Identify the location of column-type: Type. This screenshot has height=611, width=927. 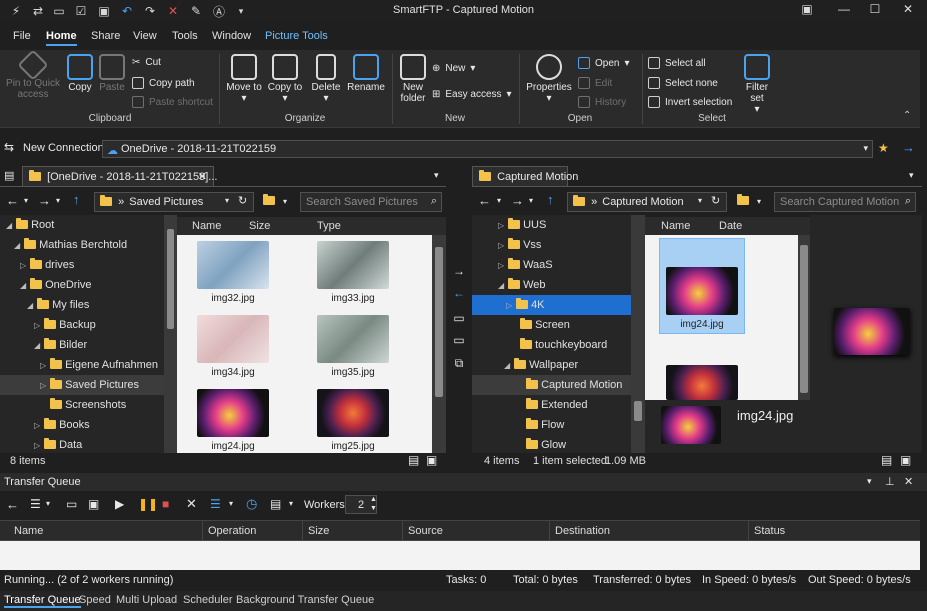
(329, 226).